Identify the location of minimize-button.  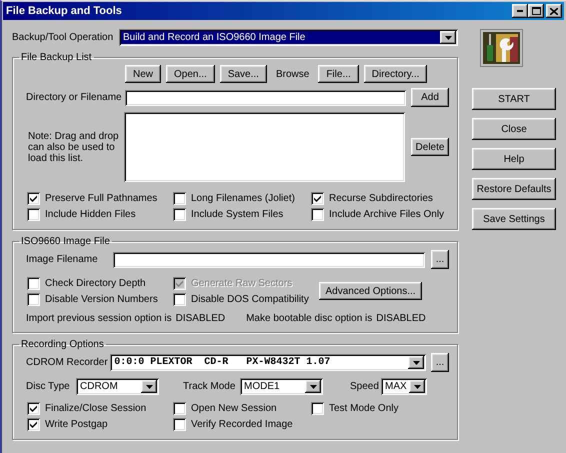
(520, 11).